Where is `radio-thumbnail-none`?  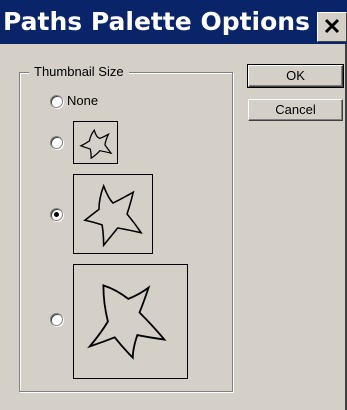 radio-thumbnail-none is located at coordinates (56, 101).